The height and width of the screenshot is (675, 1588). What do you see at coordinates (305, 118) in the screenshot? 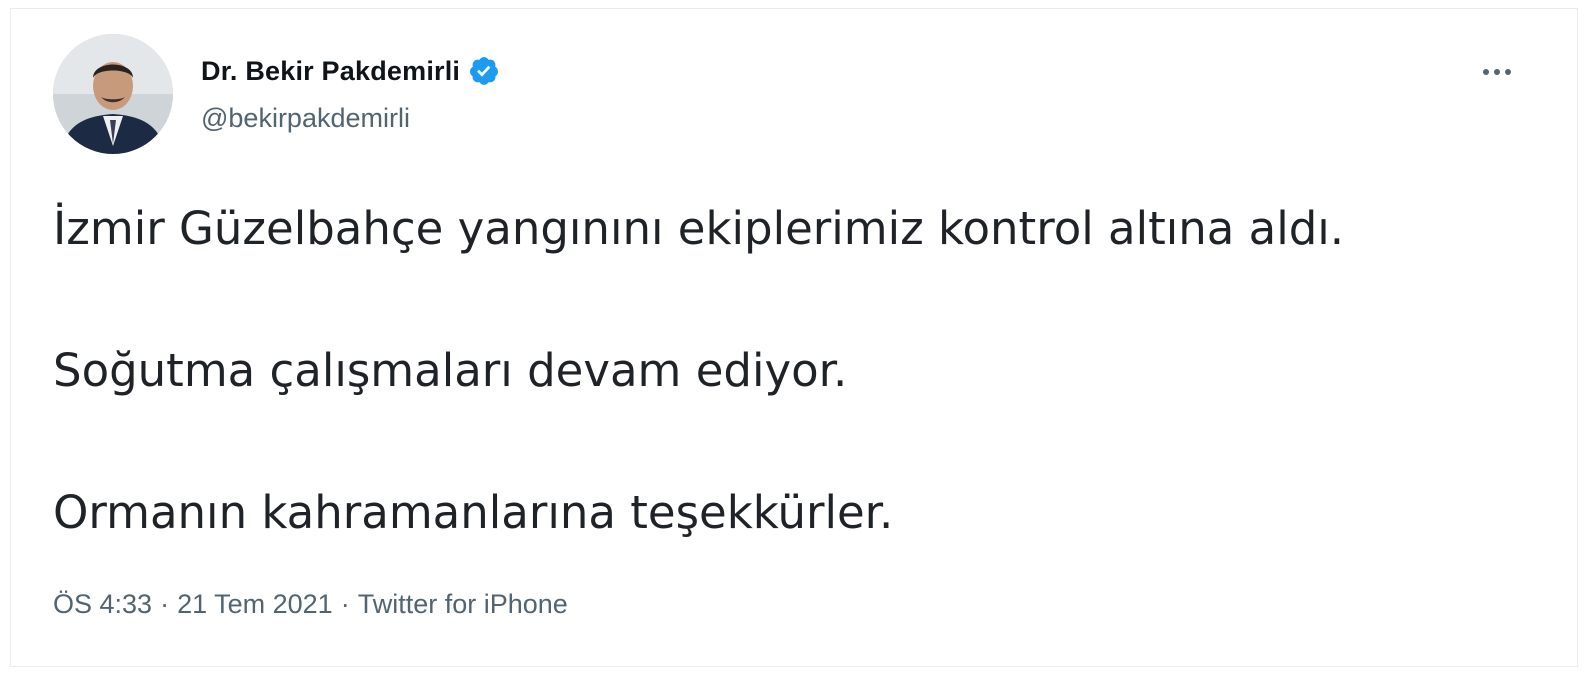
I see `author-handle: @bekirpakdemirli` at bounding box center [305, 118].